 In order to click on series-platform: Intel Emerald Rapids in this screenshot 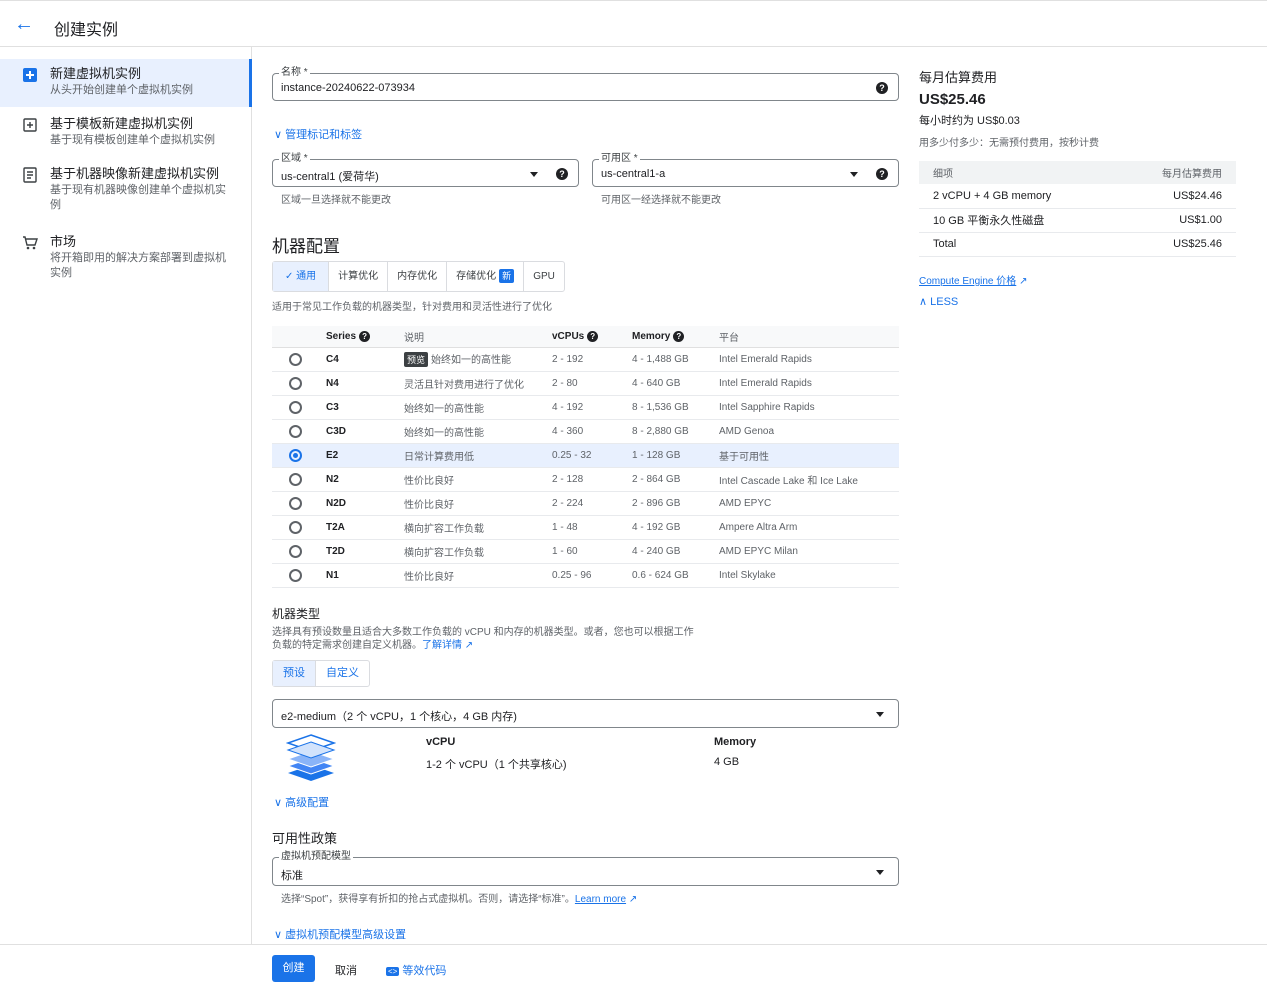, I will do `click(809, 383)`.